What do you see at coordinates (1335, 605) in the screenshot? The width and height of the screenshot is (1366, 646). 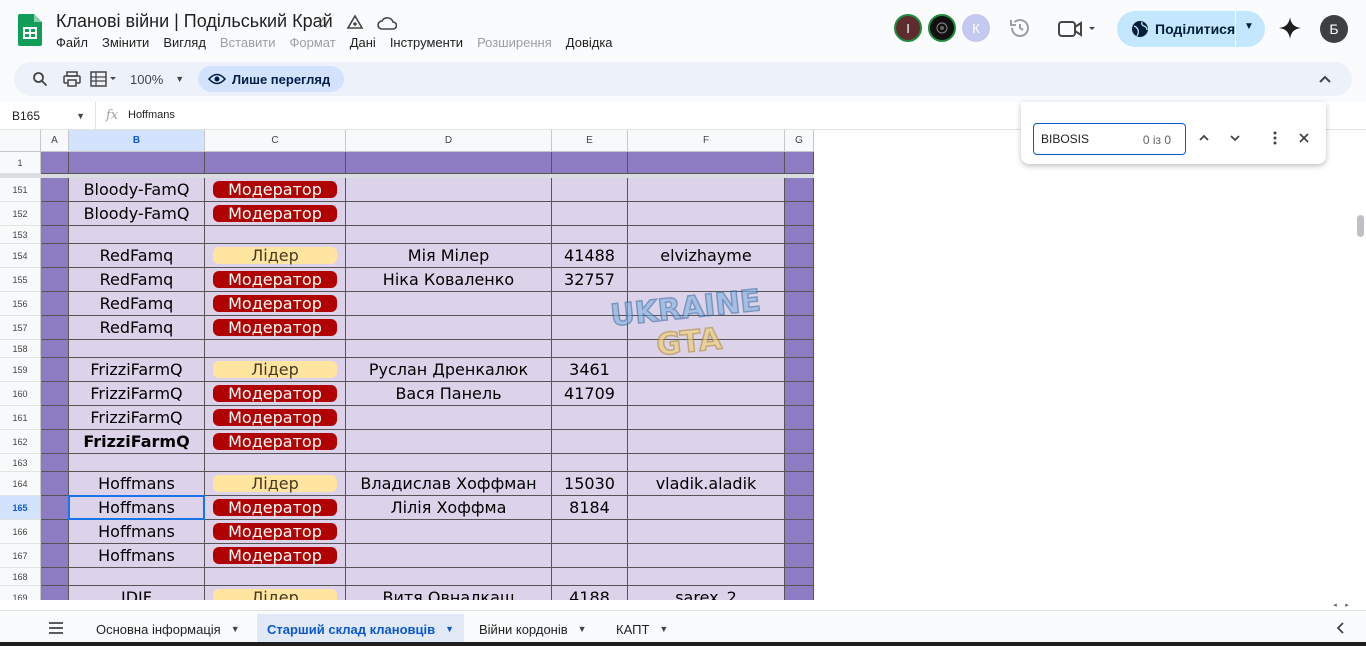 I see `scroll-left-icon: ◂` at bounding box center [1335, 605].